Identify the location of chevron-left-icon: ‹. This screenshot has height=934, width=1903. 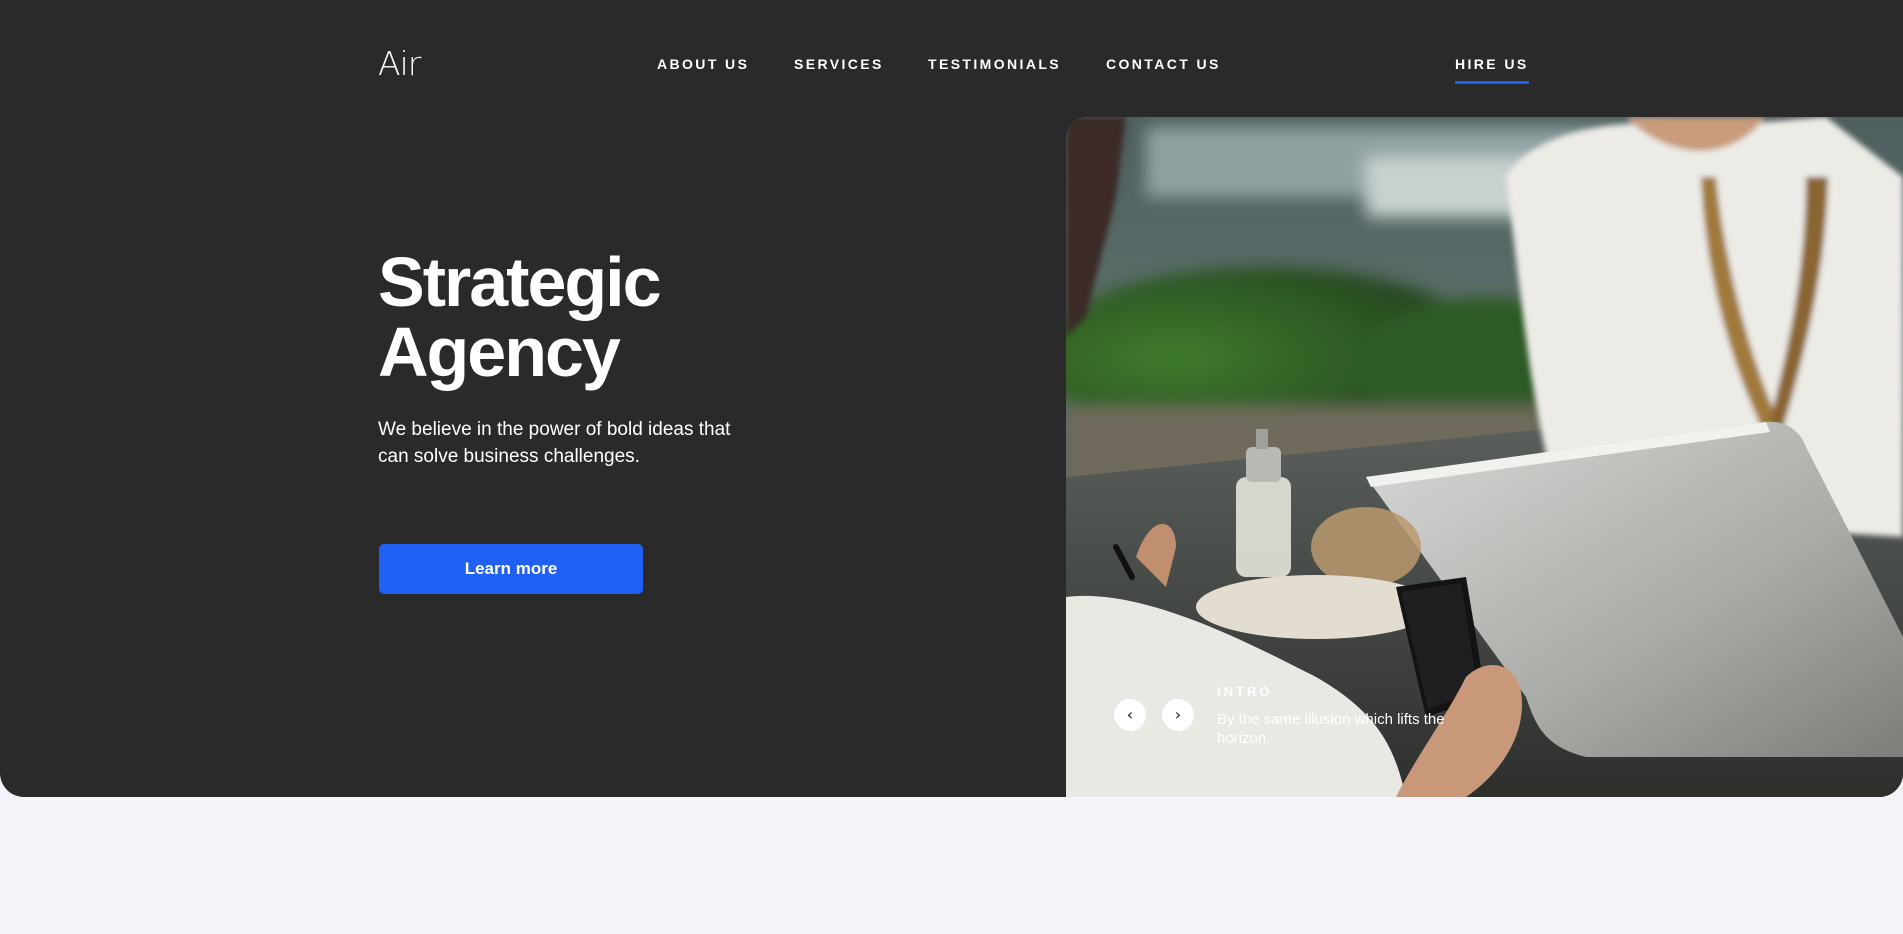
(1130, 714).